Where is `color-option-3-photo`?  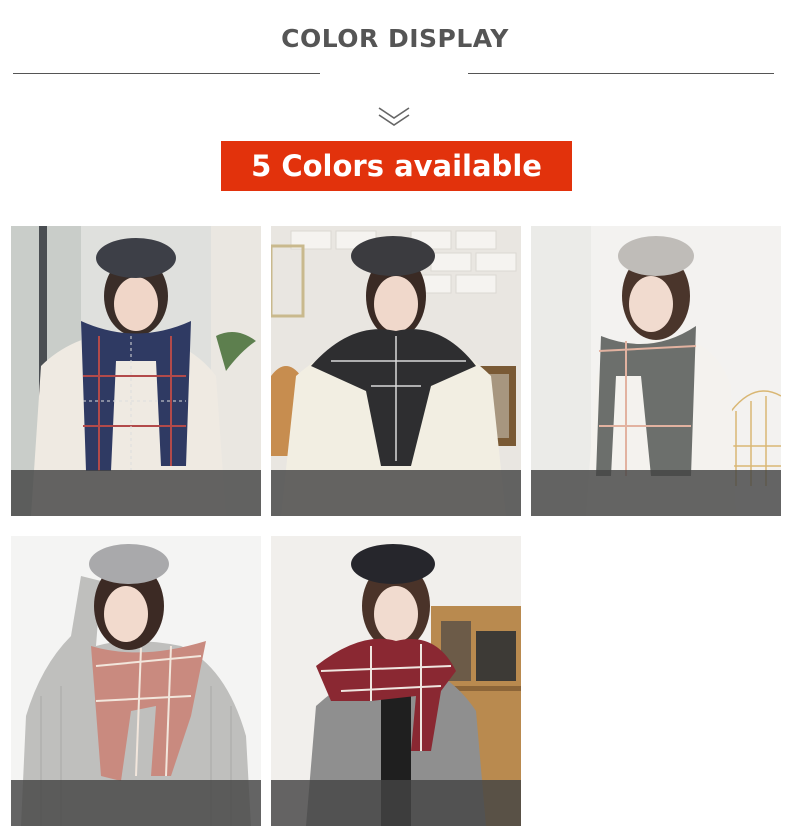 color-option-3-photo is located at coordinates (656, 371).